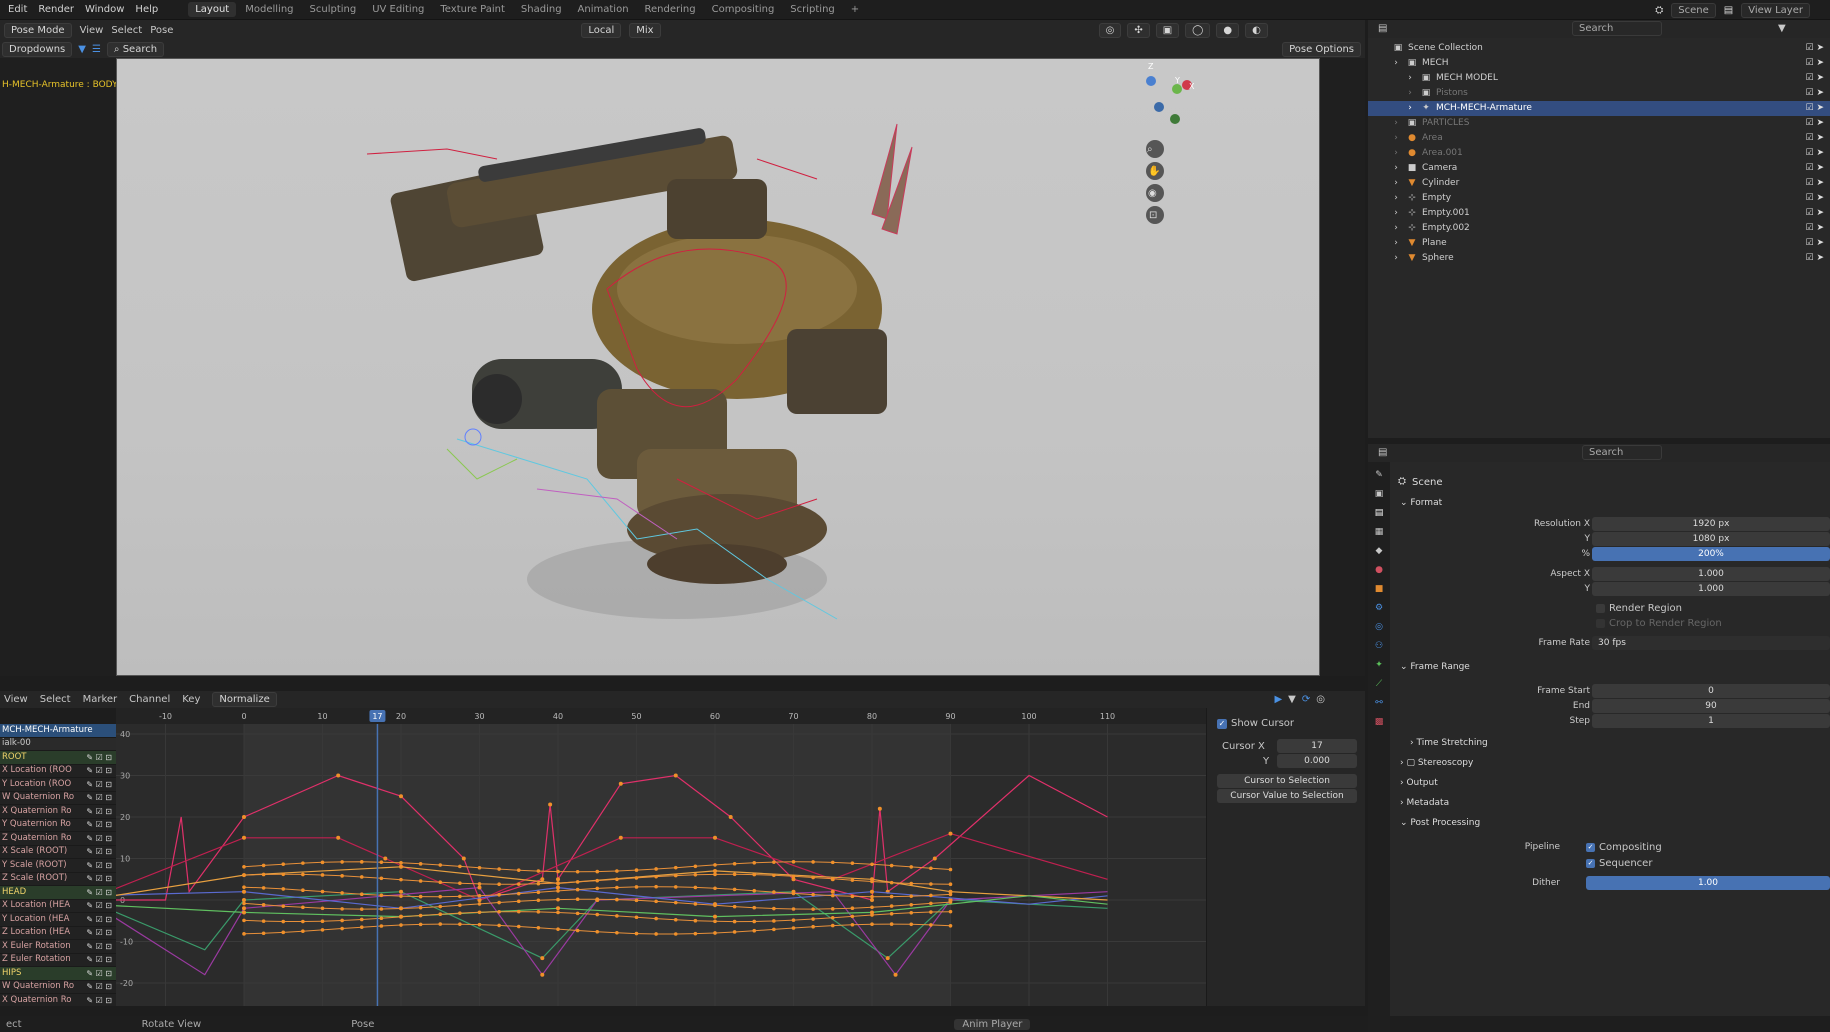 Image resolution: width=1830 pixels, height=1032 pixels. Describe the element at coordinates (992, 1024) in the screenshot. I see `anim-player-indicator: Anim Player` at that location.